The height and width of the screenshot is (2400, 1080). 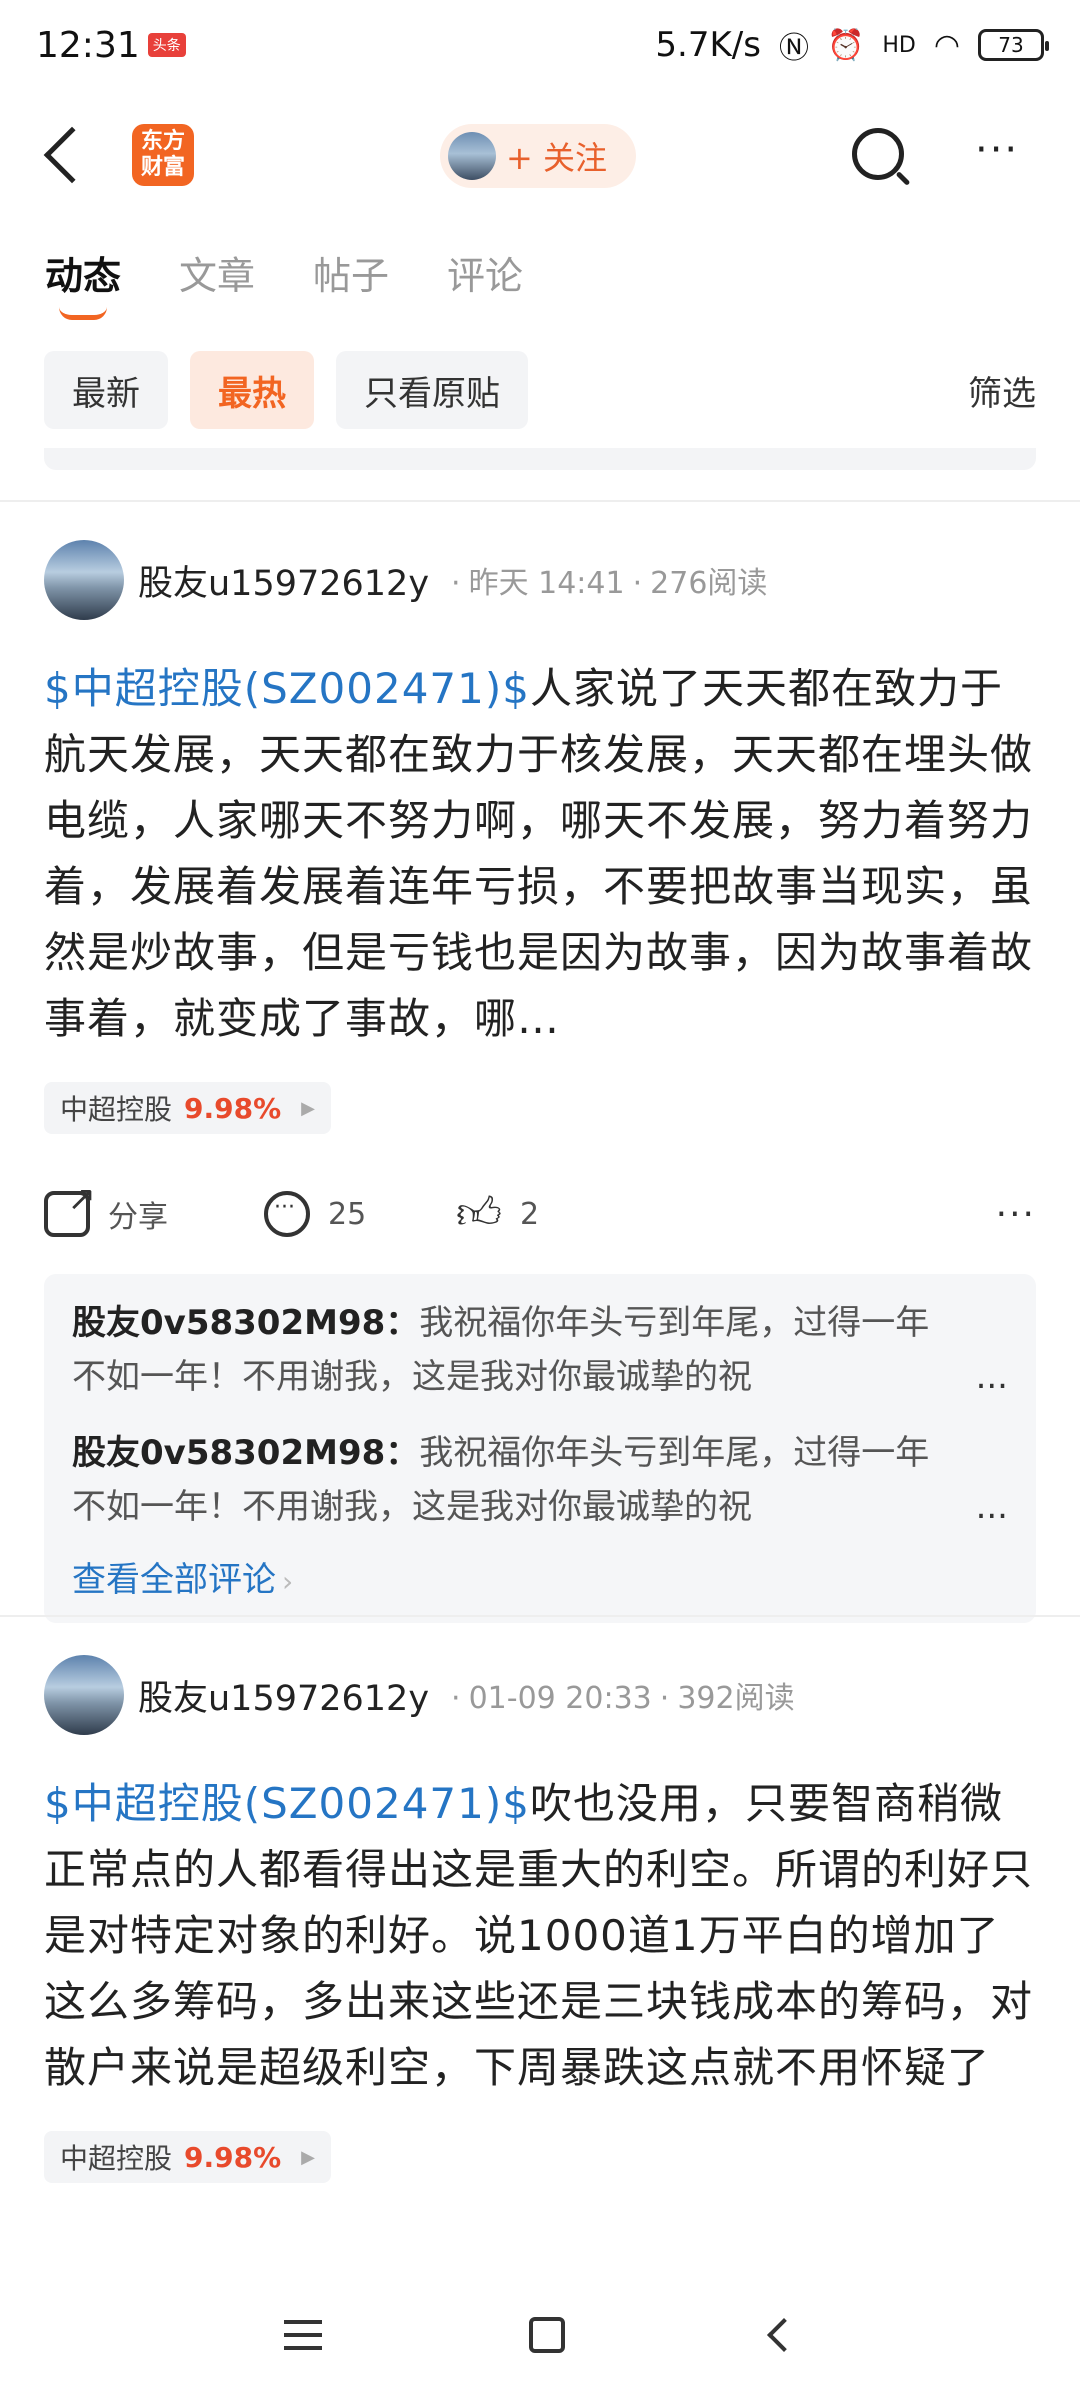 What do you see at coordinates (928, 388) in the screenshot?
I see `funnel-icon` at bounding box center [928, 388].